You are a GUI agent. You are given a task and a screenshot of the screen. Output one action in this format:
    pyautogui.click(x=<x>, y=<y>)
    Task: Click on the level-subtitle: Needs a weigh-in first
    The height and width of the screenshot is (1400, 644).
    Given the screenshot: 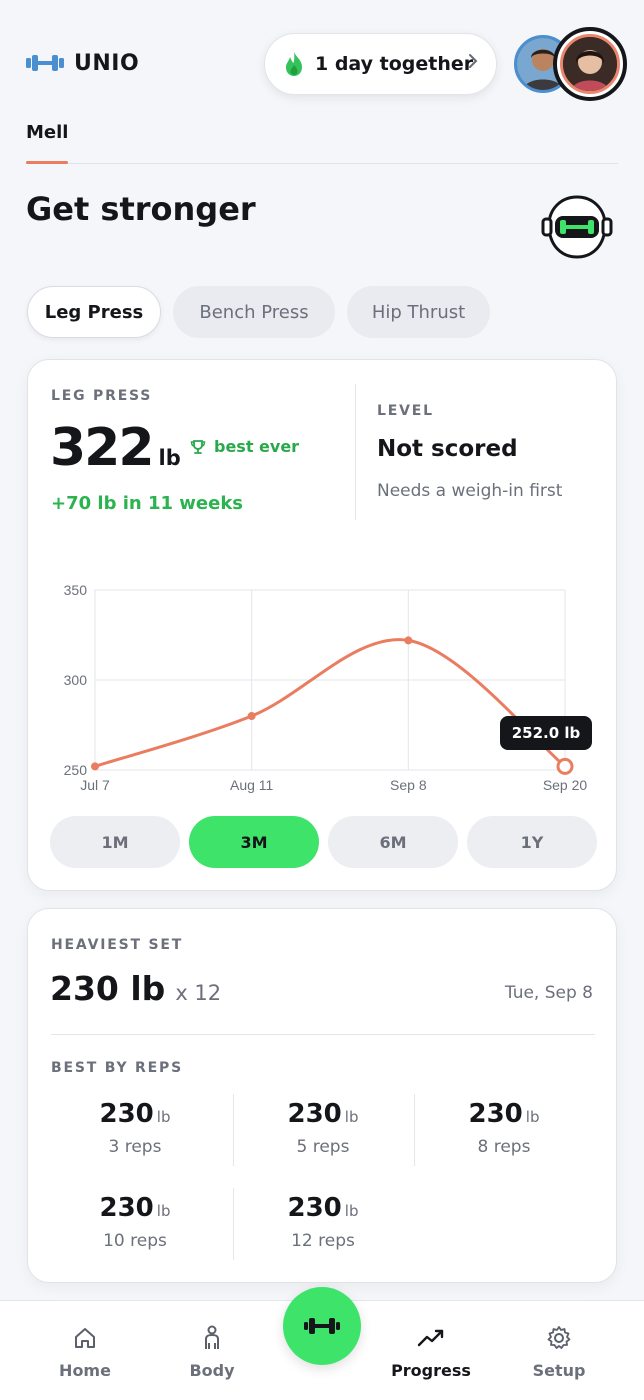 What is the action you would take?
    pyautogui.click(x=470, y=491)
    